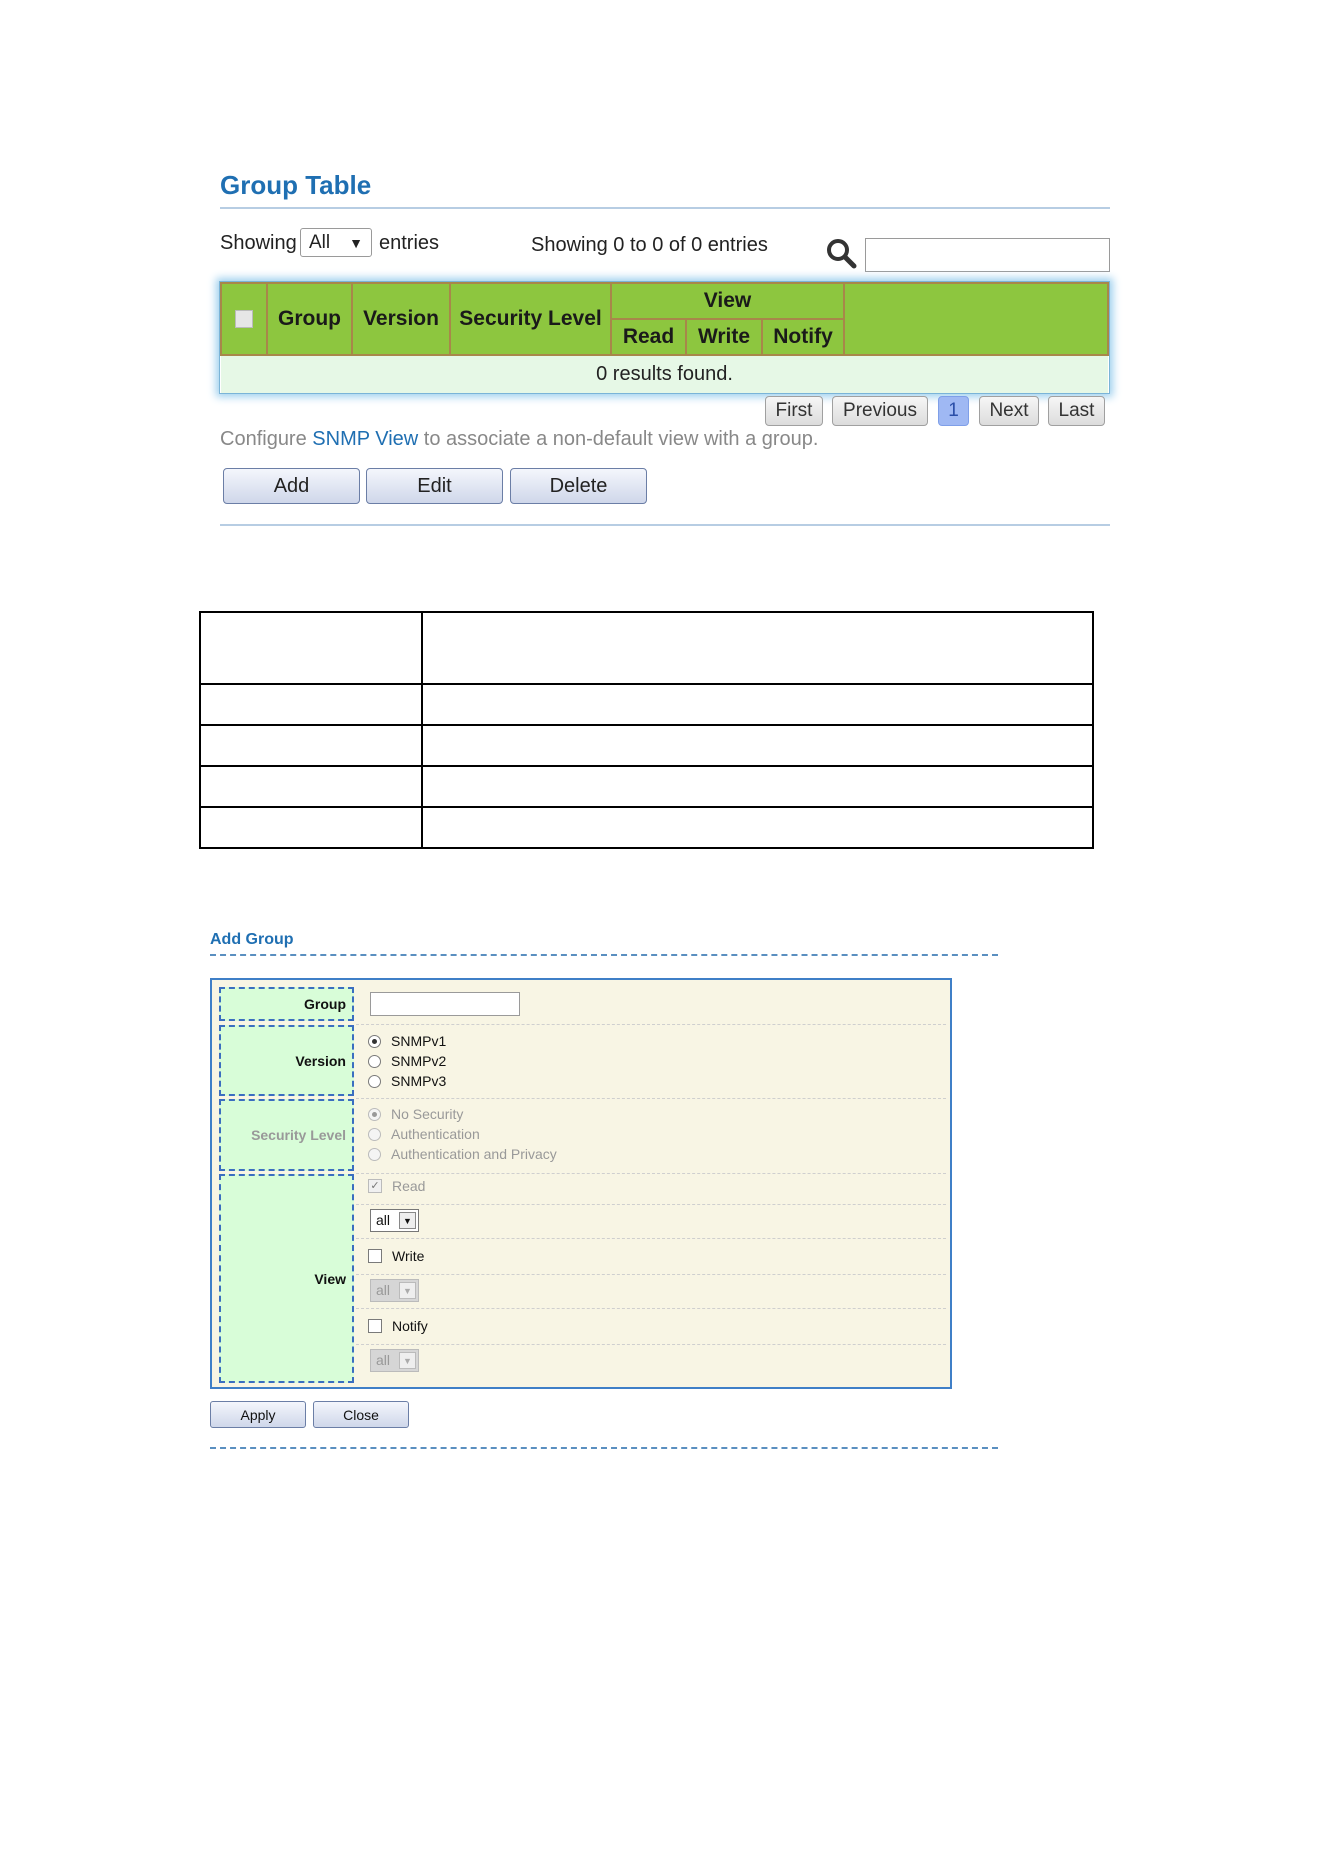  I want to click on security-level-field-label: Security Level, so click(286, 1135).